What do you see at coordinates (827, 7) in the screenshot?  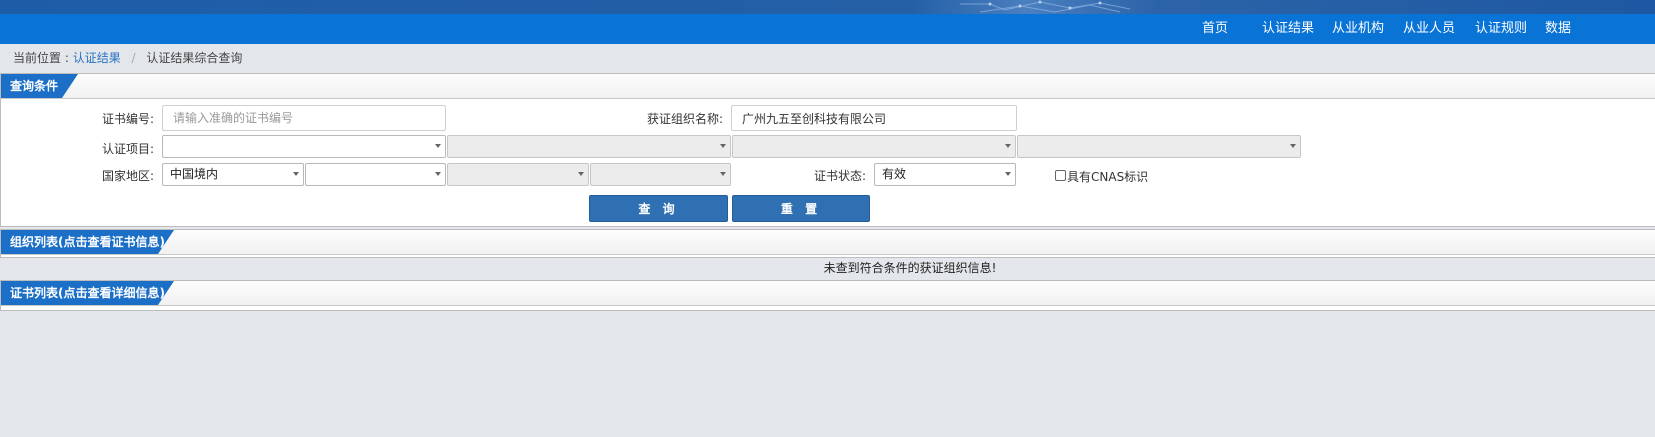 I see `top-banner` at bounding box center [827, 7].